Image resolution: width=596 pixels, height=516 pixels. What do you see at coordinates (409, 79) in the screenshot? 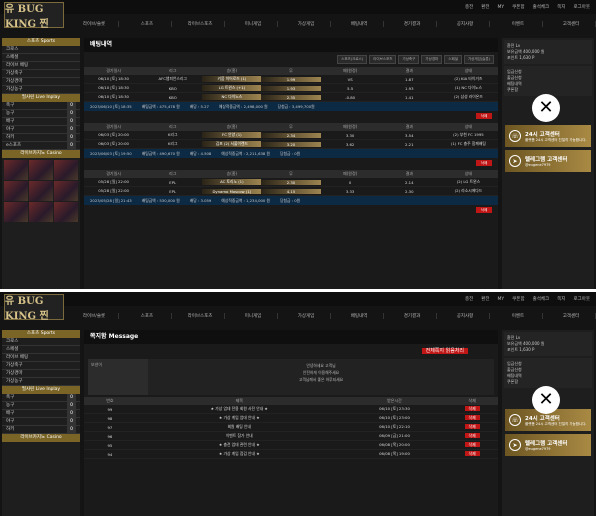
I see `bet-cell: 1.87` at bounding box center [409, 79].